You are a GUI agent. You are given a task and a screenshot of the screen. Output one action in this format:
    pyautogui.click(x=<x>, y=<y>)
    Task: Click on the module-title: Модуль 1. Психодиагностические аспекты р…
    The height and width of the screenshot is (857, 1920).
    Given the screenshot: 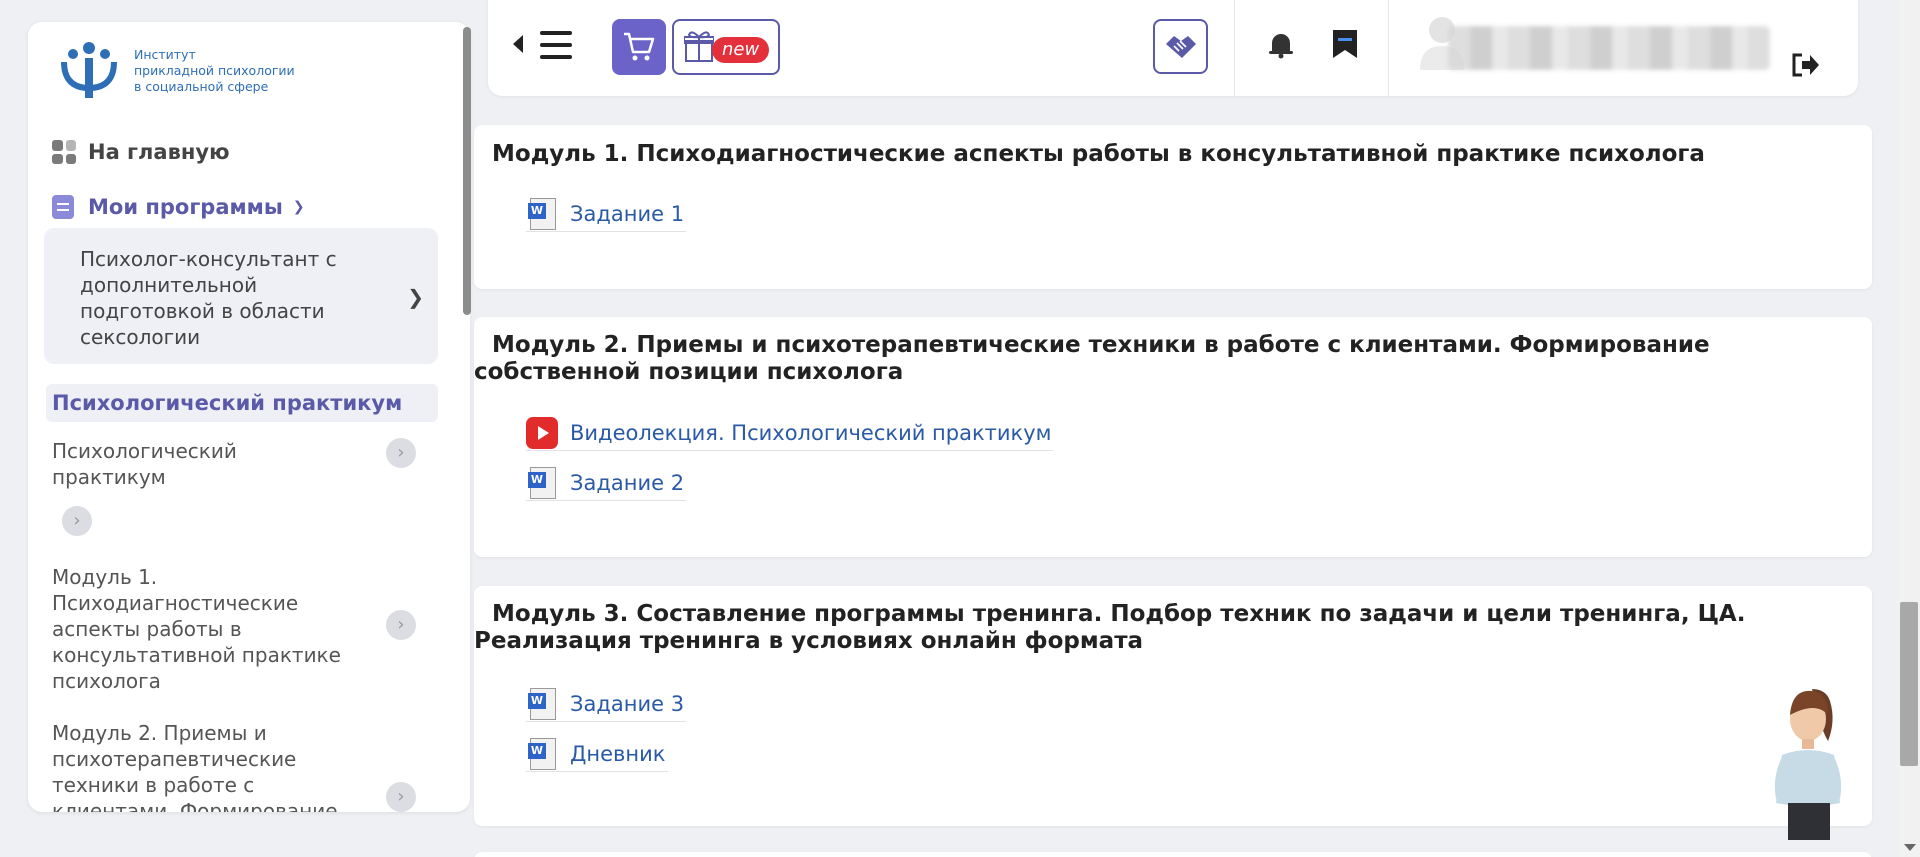 What is the action you would take?
    pyautogui.click(x=1171, y=154)
    